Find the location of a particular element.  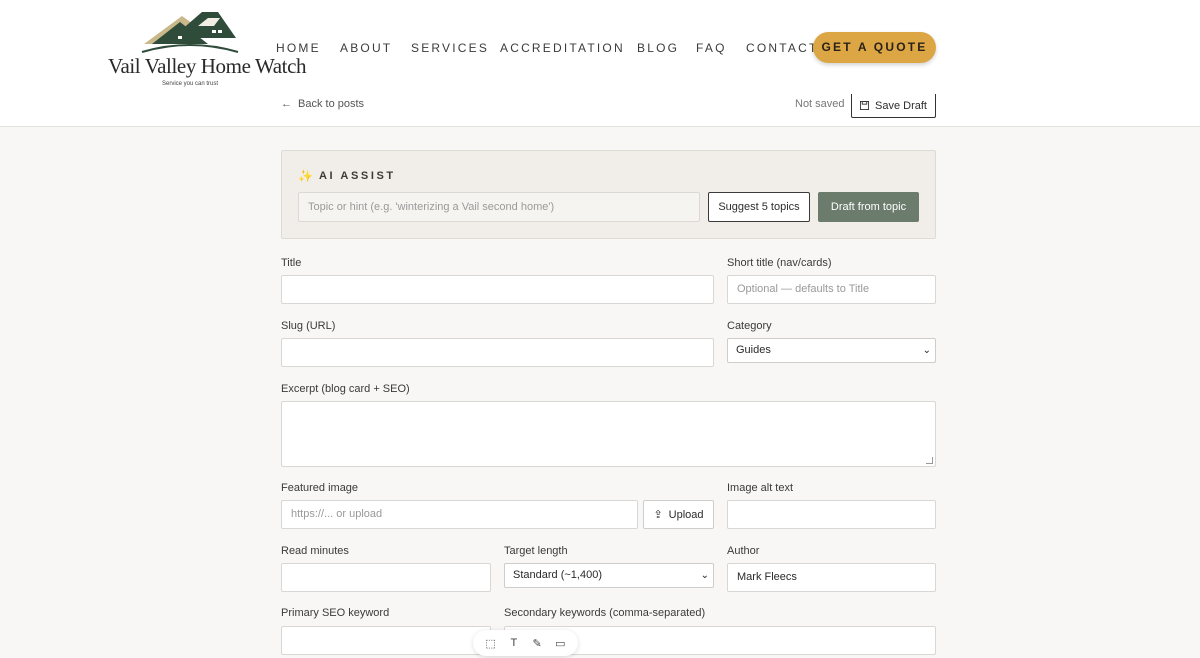

featured-image-input: https://... or upload is located at coordinates (459, 514).